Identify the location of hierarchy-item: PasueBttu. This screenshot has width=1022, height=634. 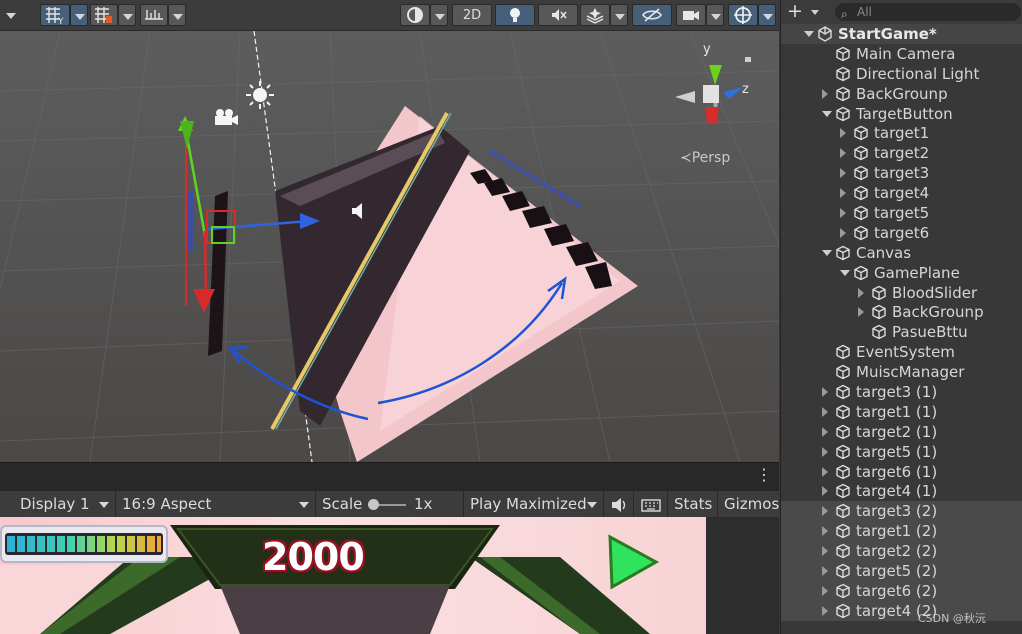
(901, 332).